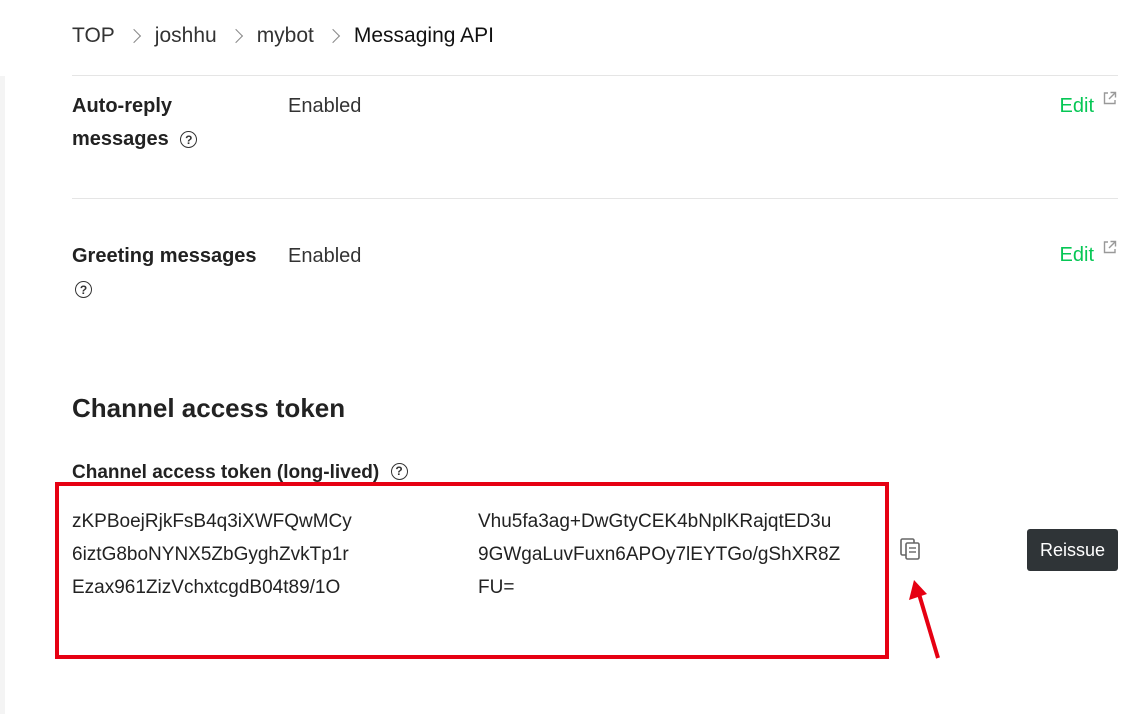 This screenshot has height=714, width=1141. What do you see at coordinates (209, 408) in the screenshot?
I see `section-title-channel-access-token: Channel access token` at bounding box center [209, 408].